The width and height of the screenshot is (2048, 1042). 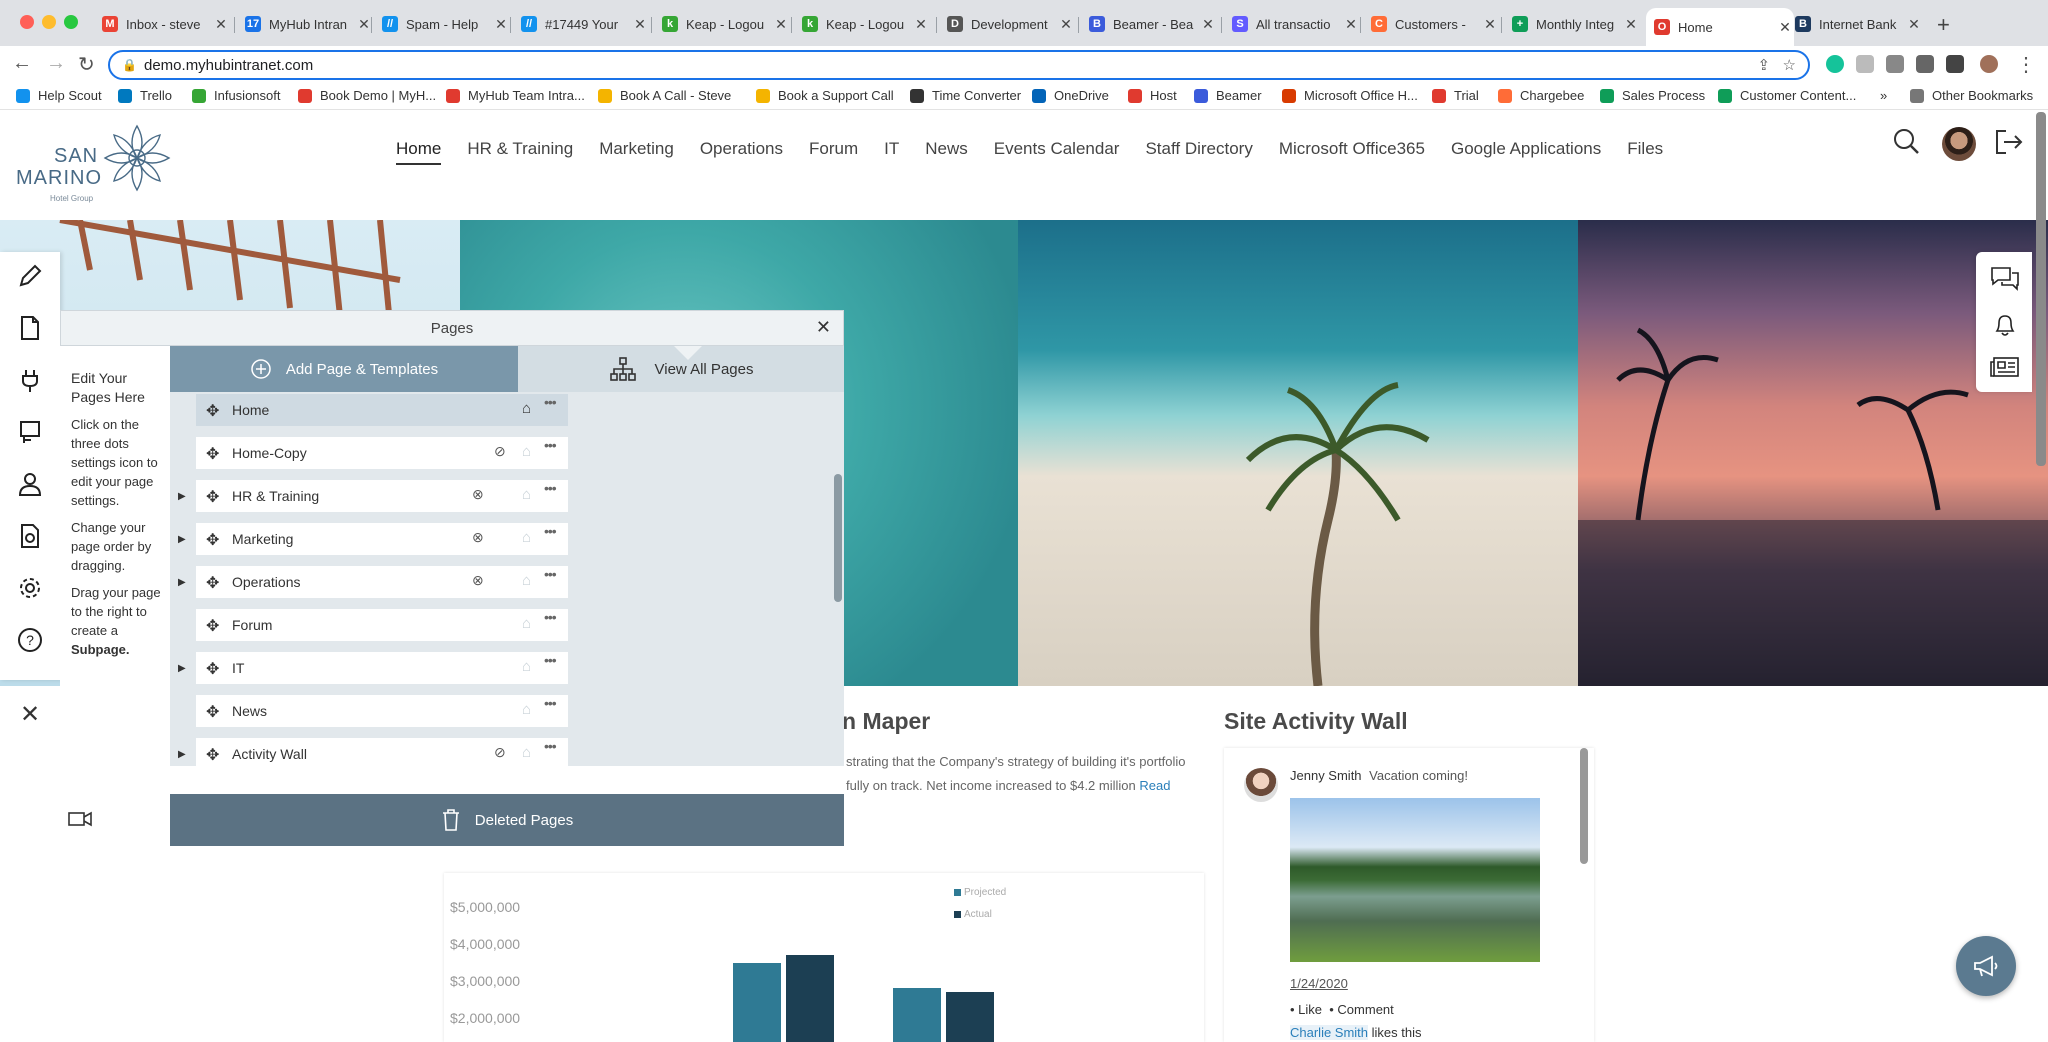 What do you see at coordinates (1455, 95) in the screenshot?
I see `bookmark-item: Trial` at bounding box center [1455, 95].